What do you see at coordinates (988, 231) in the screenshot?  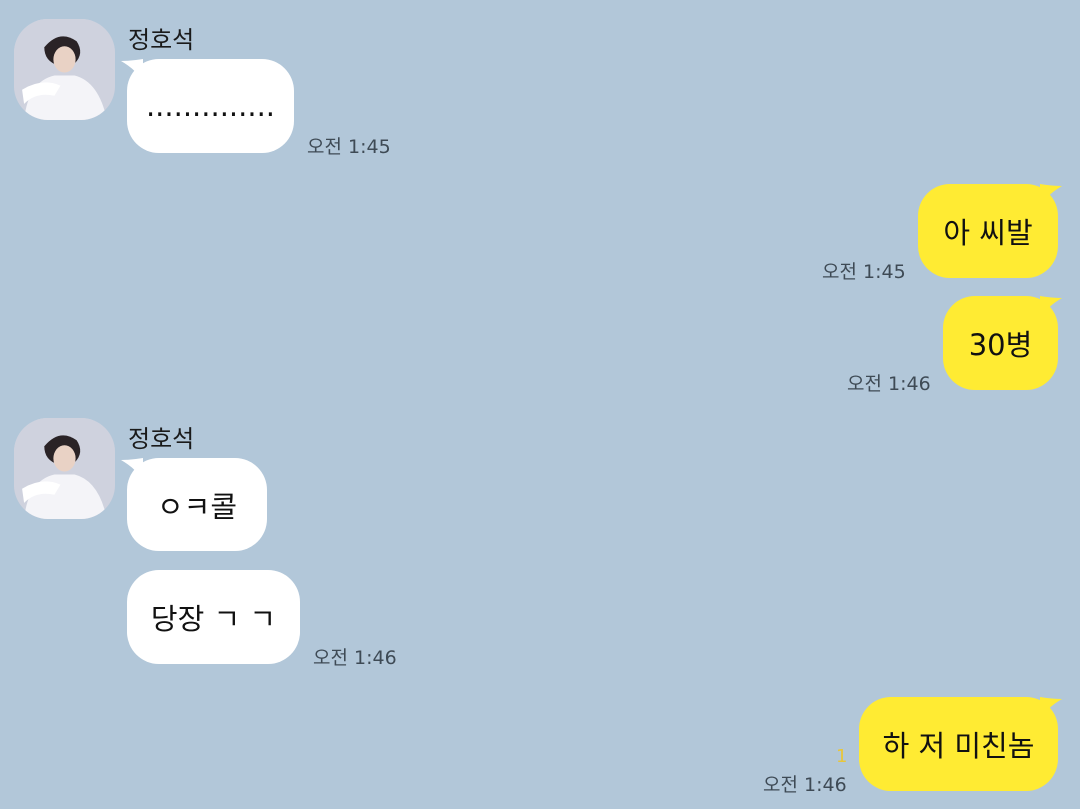 I see `message-bubble: 아 씨발` at bounding box center [988, 231].